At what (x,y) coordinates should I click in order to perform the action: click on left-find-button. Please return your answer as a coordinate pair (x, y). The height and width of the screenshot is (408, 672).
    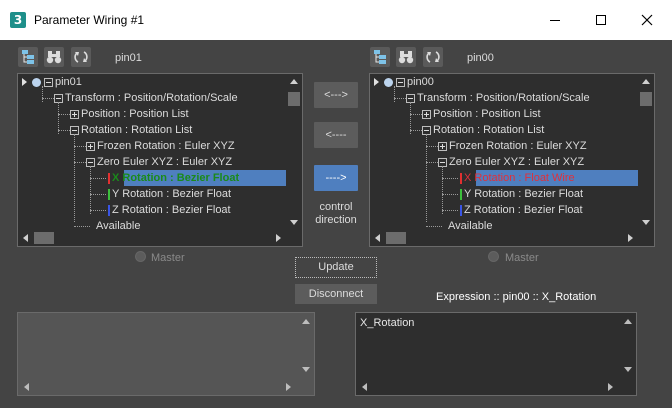
    Looking at the image, I should click on (54, 57).